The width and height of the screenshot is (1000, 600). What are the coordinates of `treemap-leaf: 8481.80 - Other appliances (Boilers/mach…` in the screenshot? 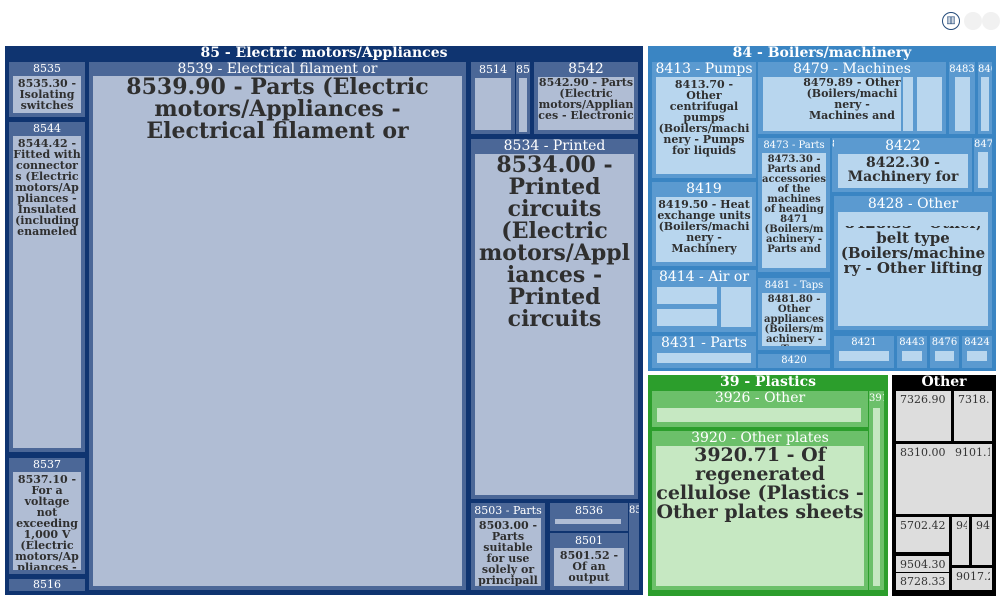 It's located at (794, 319).